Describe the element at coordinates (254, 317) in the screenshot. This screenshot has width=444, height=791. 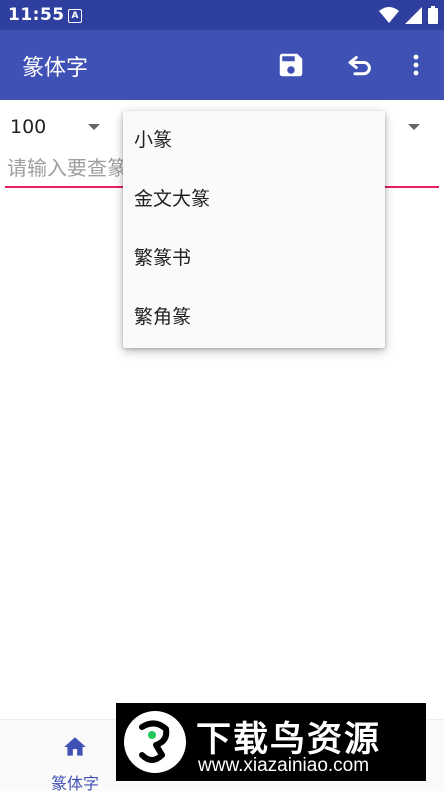
I see `dropdown-item-fan-jiaozhuan: 繁角篆` at that location.